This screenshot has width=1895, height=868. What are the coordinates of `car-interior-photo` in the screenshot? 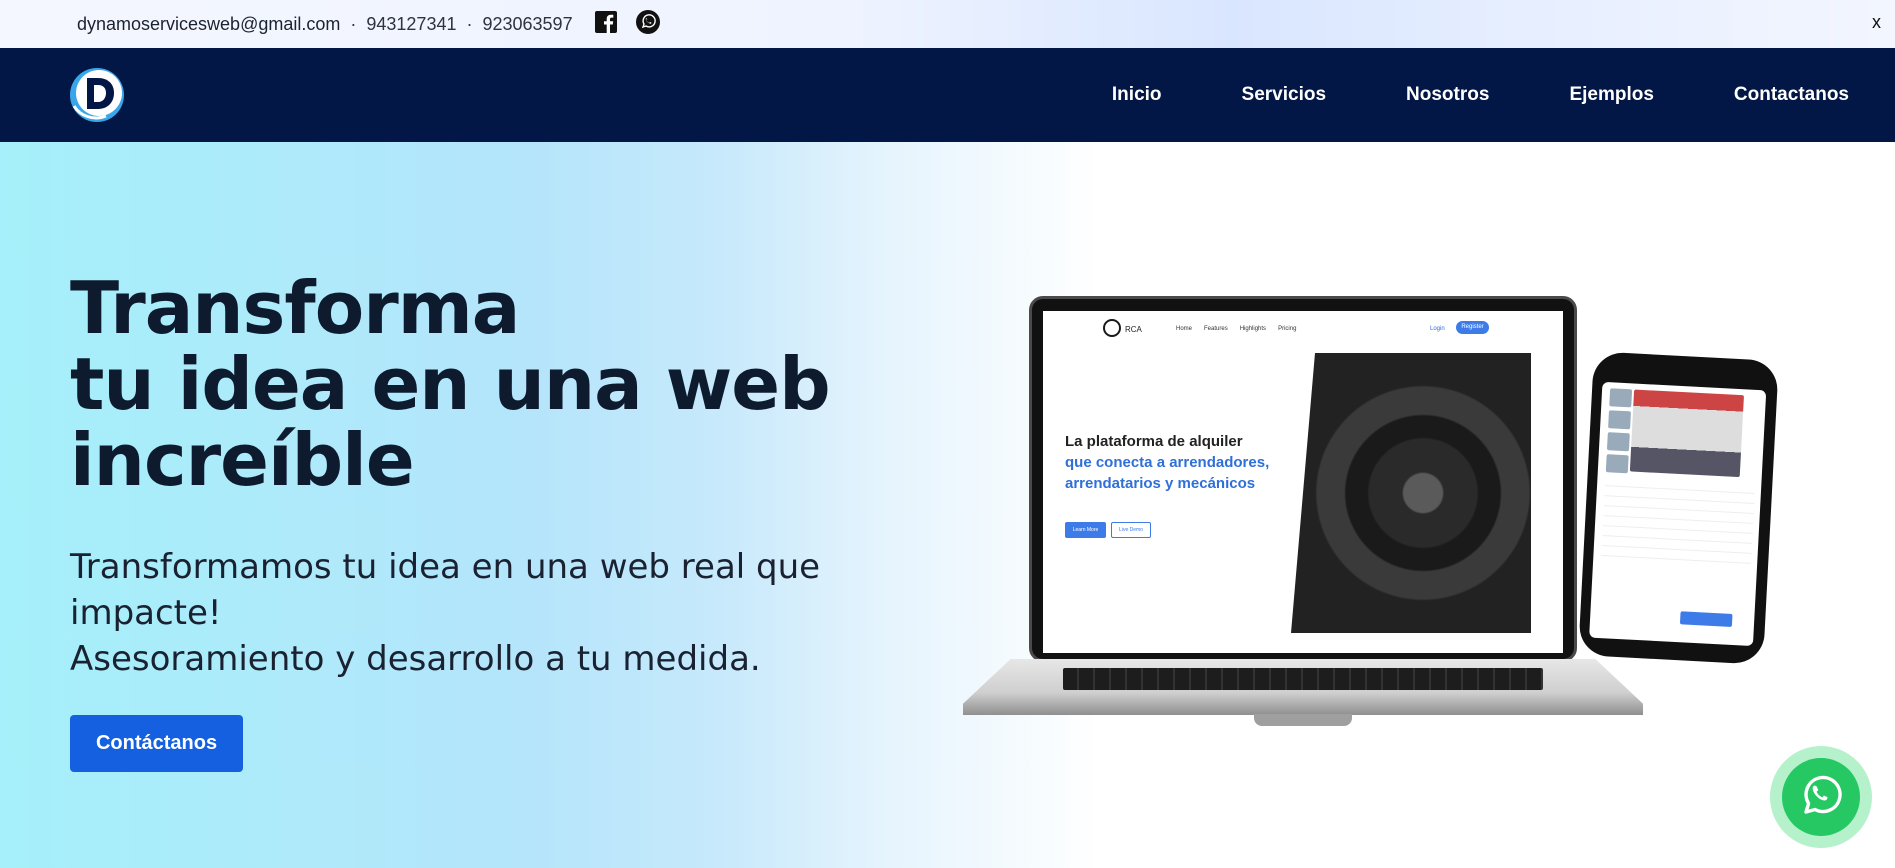 It's located at (1411, 493).